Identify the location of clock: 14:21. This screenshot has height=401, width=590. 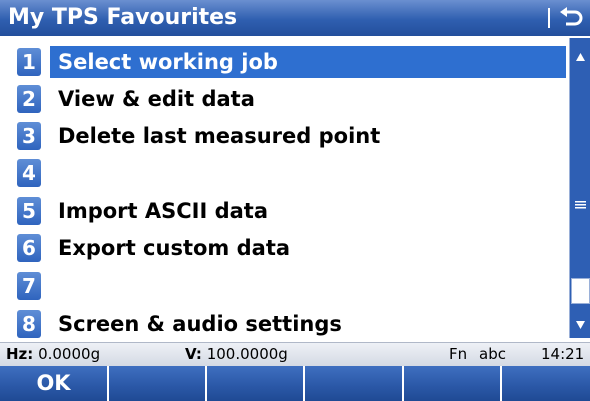
(563, 354).